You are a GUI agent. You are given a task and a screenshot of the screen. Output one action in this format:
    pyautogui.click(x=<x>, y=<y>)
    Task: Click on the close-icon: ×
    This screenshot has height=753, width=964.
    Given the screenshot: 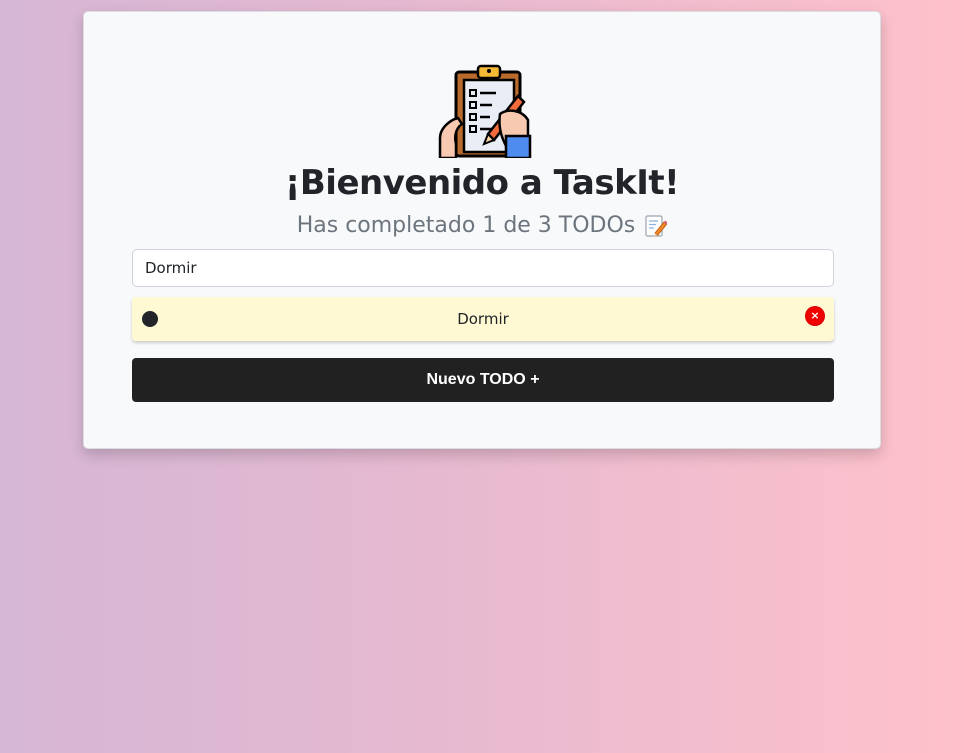 What is the action you would take?
    pyautogui.click(x=815, y=315)
    